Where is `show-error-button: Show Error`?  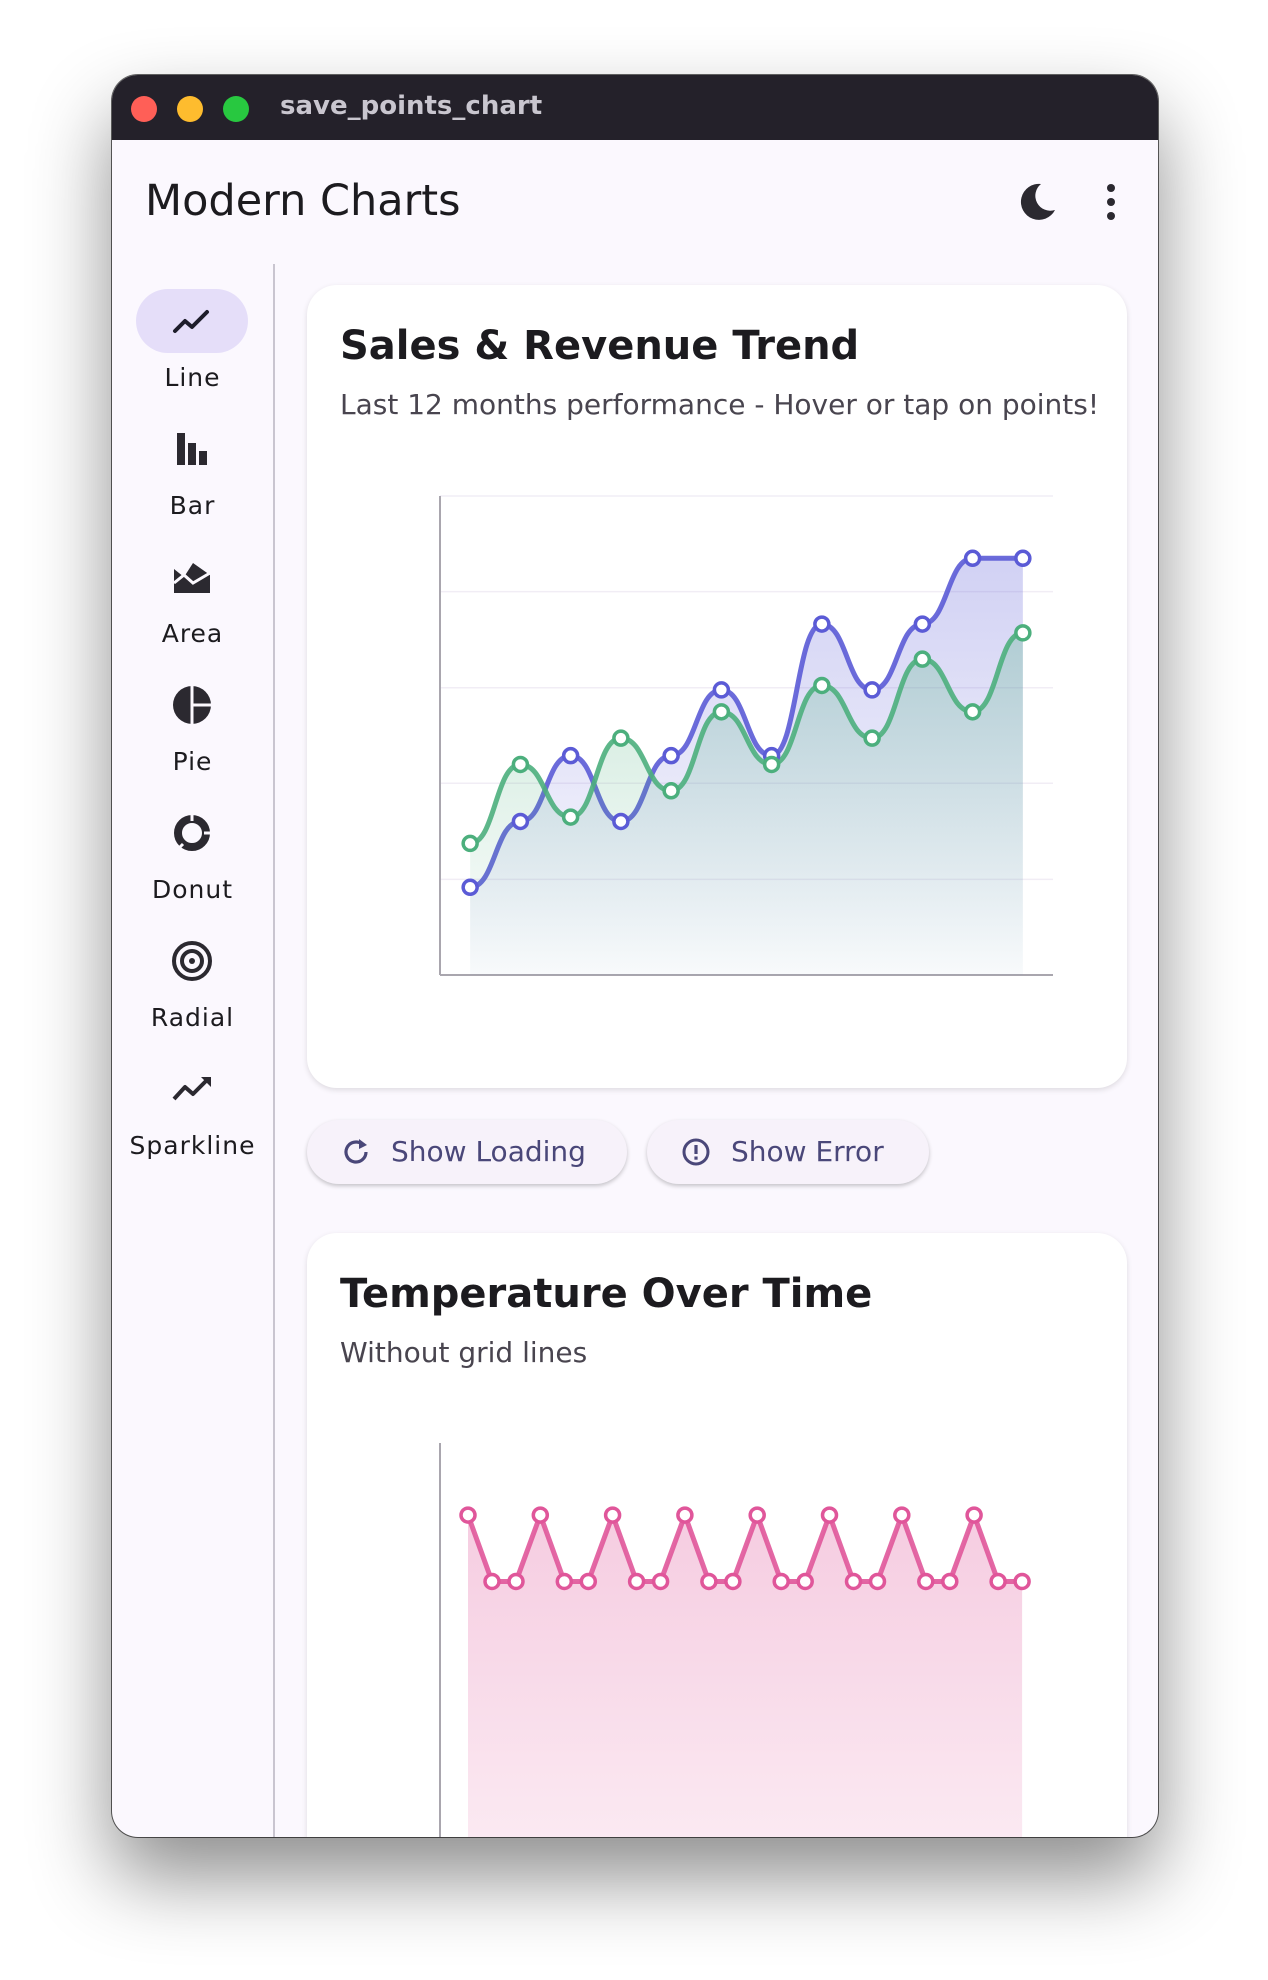 show-error-button: Show Error is located at coordinates (788, 1152).